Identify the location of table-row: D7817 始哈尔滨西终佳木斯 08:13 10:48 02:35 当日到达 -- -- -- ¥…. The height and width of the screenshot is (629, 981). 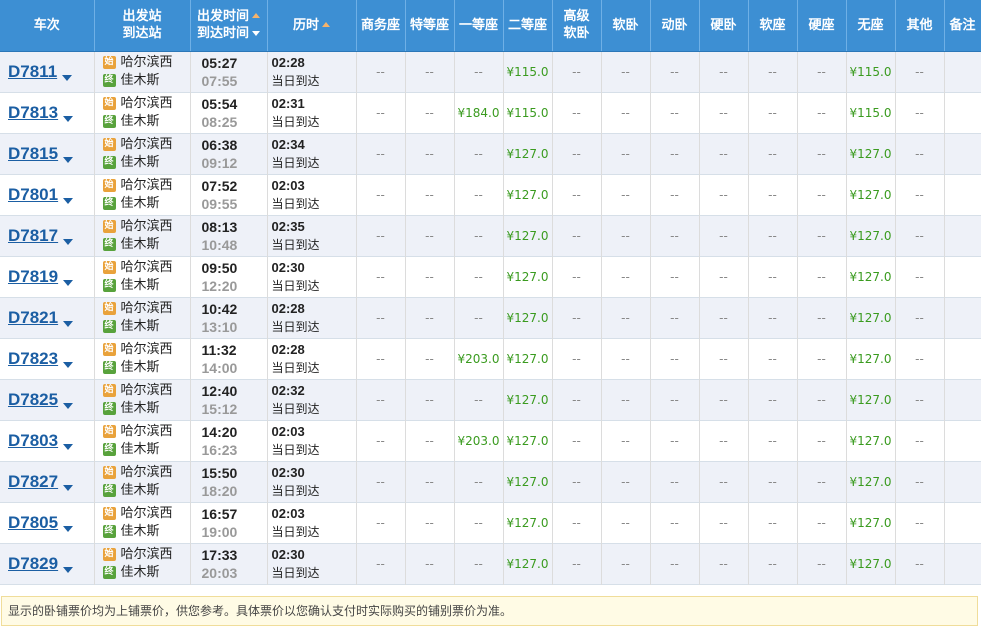
(490, 235).